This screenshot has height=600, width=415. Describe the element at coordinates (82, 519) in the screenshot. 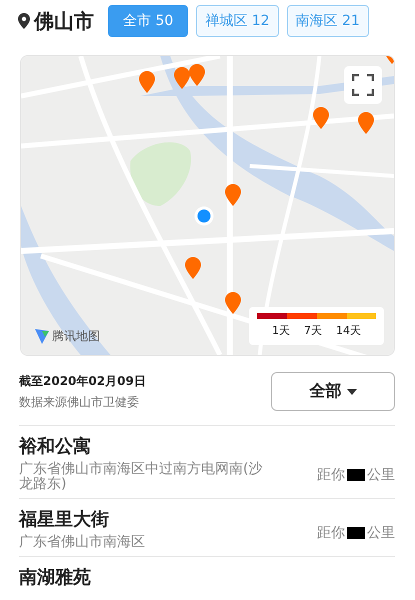

I see `place-name: 福星里大街` at that location.